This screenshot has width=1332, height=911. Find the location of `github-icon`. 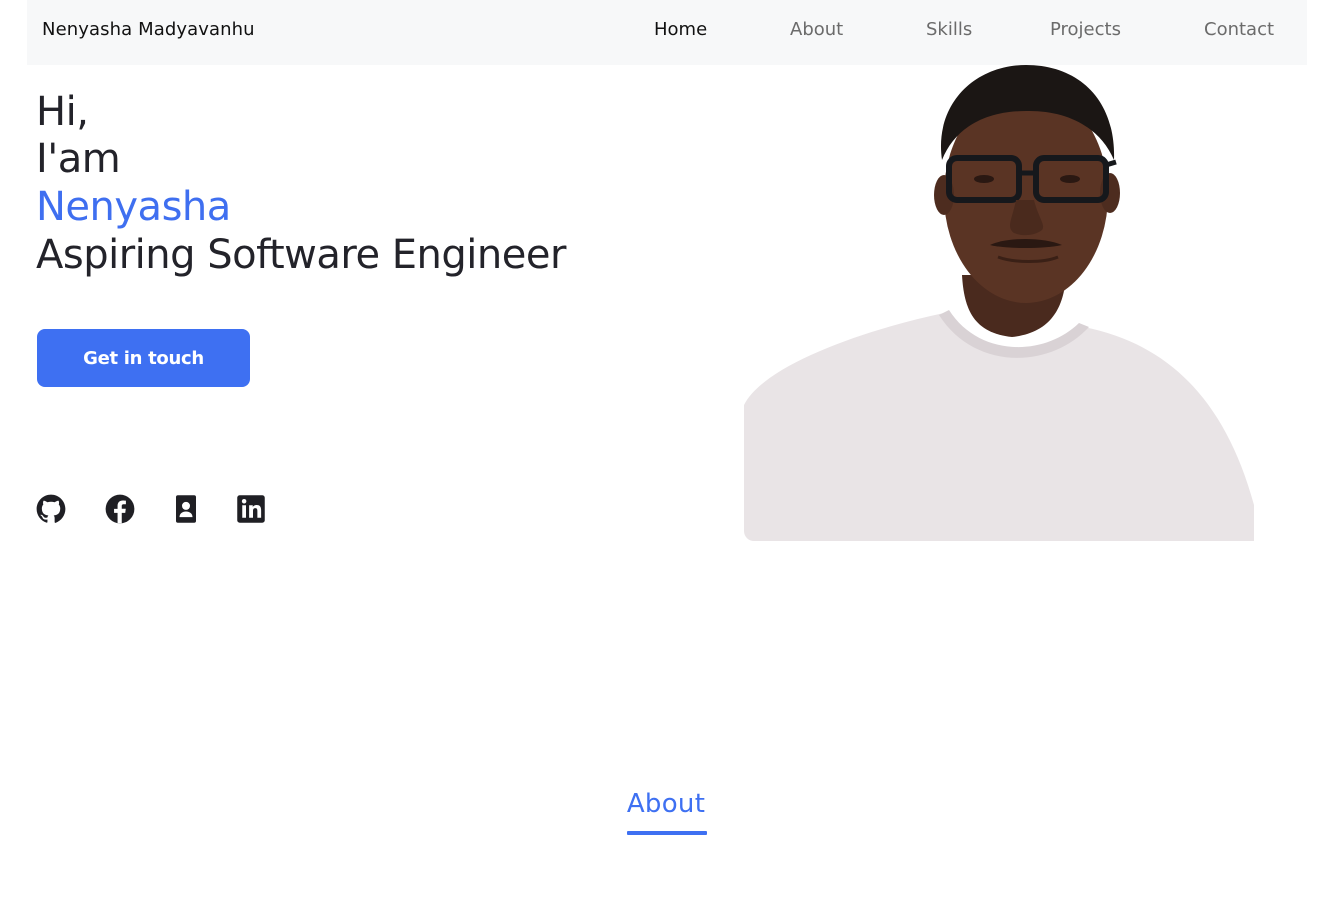

github-icon is located at coordinates (51, 509).